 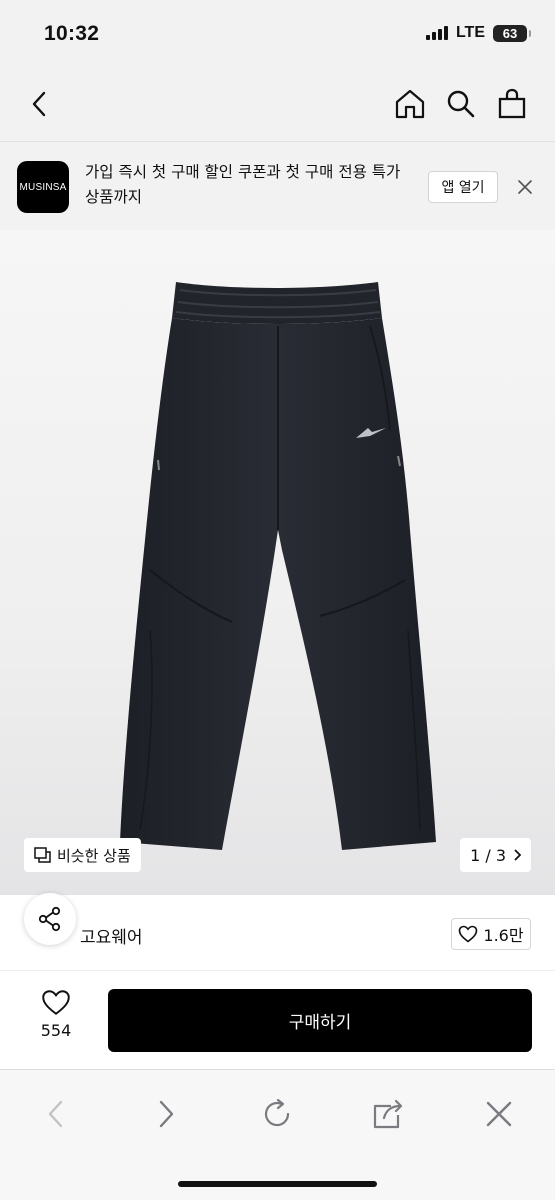 I want to click on browser-toolbar, so click(x=277, y=1134).